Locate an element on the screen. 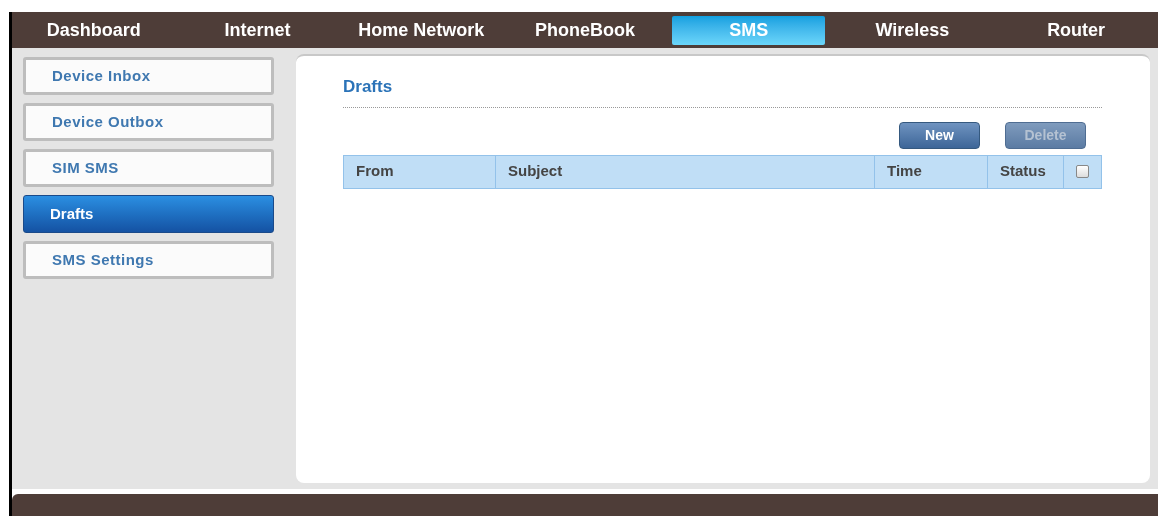 Image resolution: width=1158 pixels, height=516 pixels. column-header: From is located at coordinates (420, 171).